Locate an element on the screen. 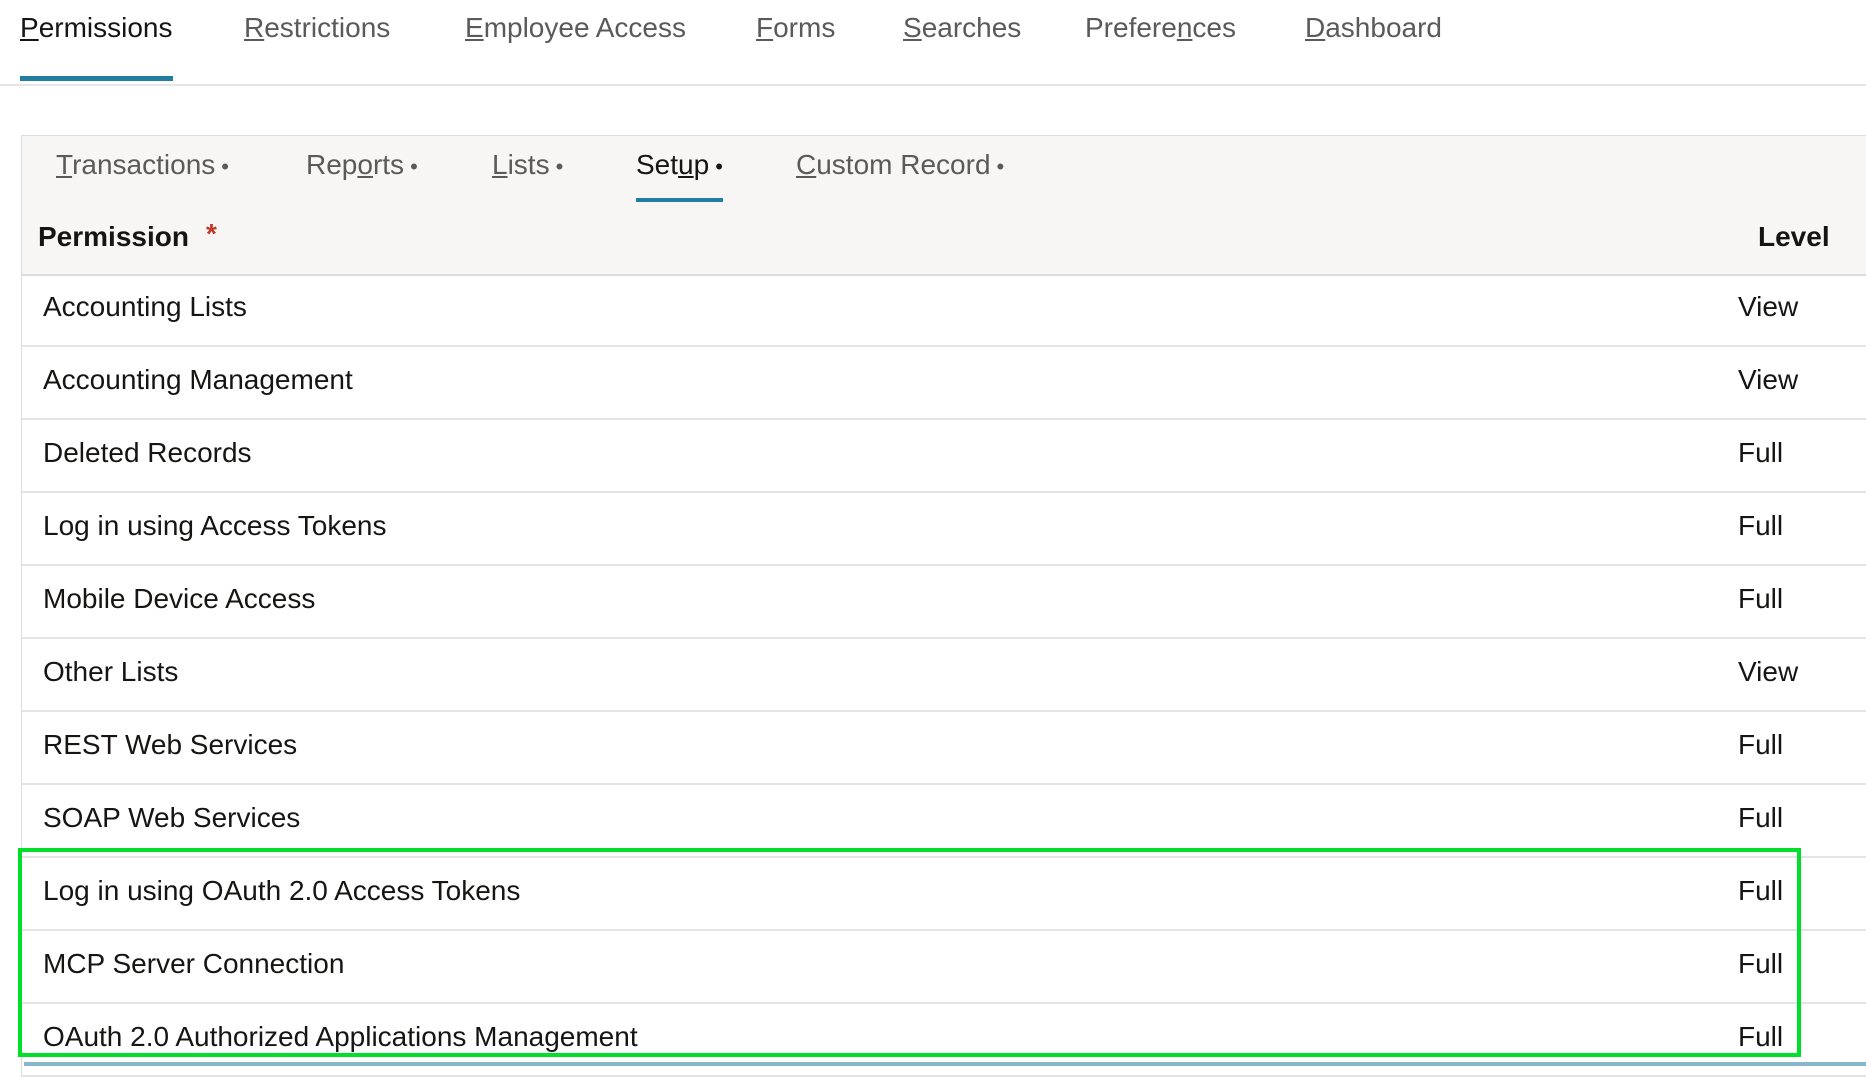  subtab-setup: Setup • is located at coordinates (679, 176).